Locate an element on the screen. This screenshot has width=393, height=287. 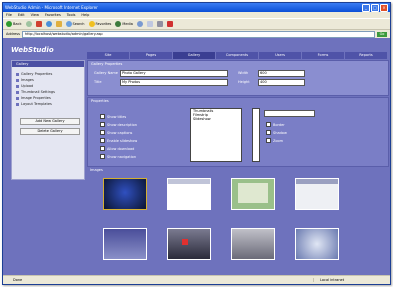
checkbox-label: Show titles is located at coordinates (117, 116).